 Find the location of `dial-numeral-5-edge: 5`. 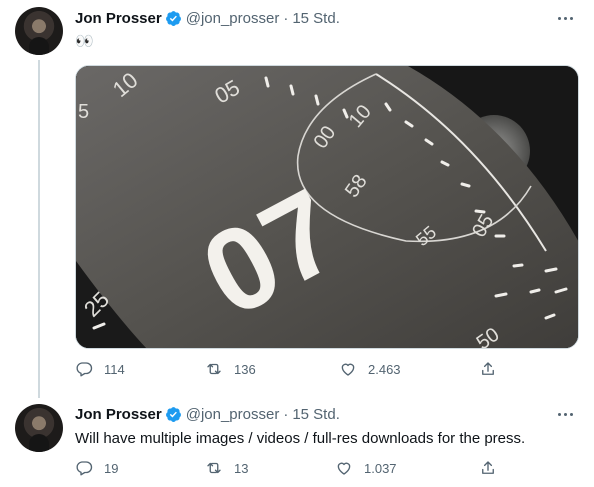

dial-numeral-5-edge: 5 is located at coordinates (83, 112).